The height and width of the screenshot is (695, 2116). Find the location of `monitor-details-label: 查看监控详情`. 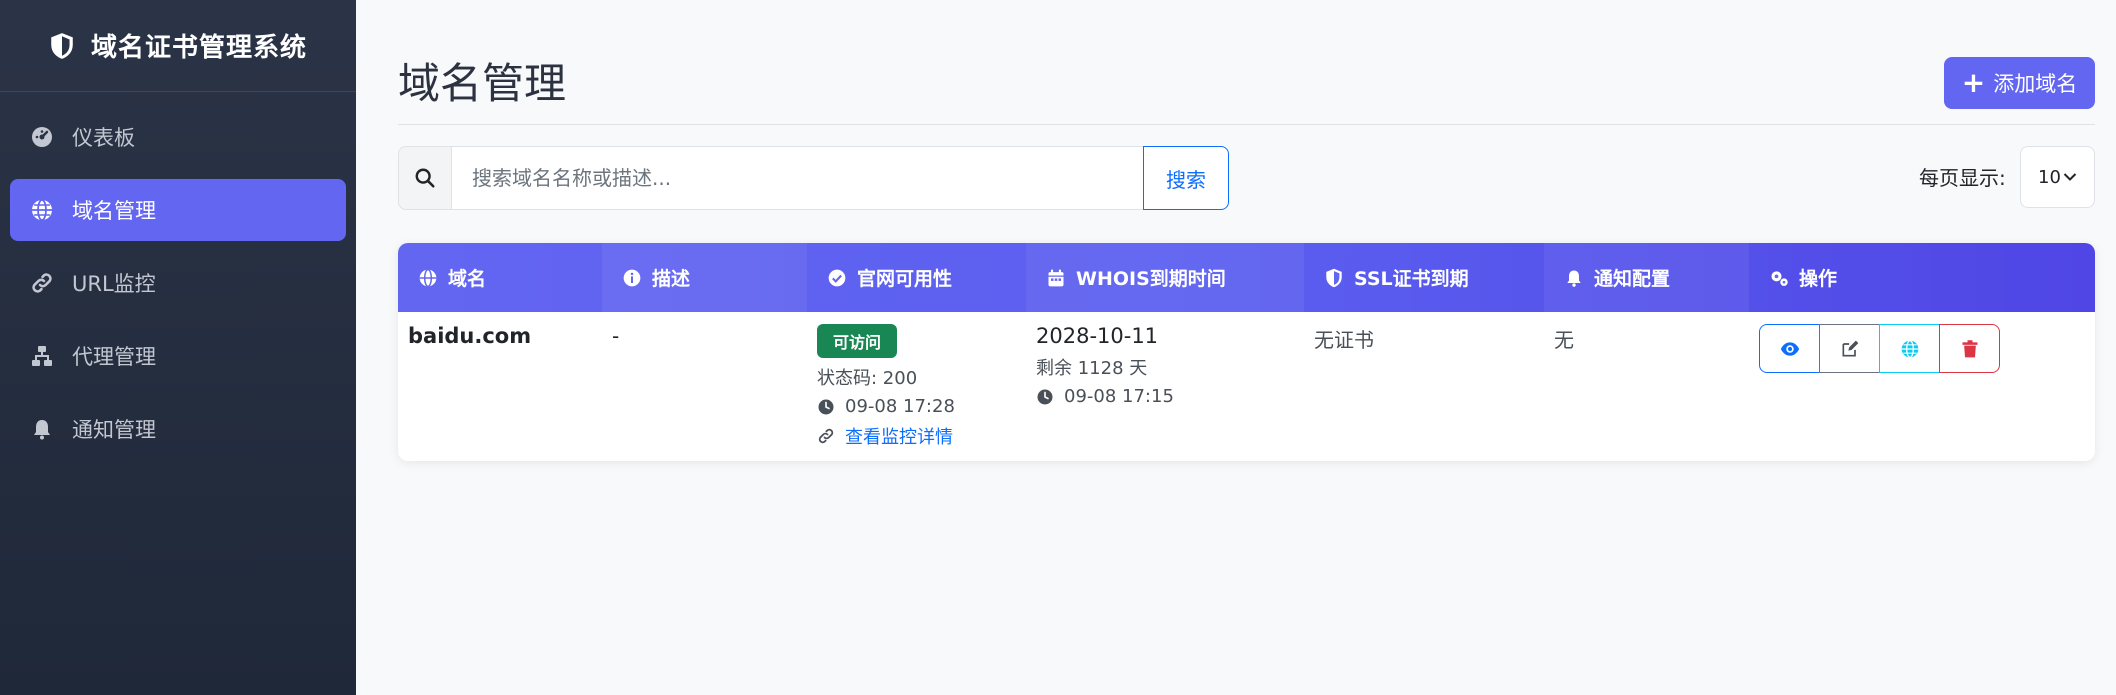

monitor-details-label: 查看监控详情 is located at coordinates (899, 436).